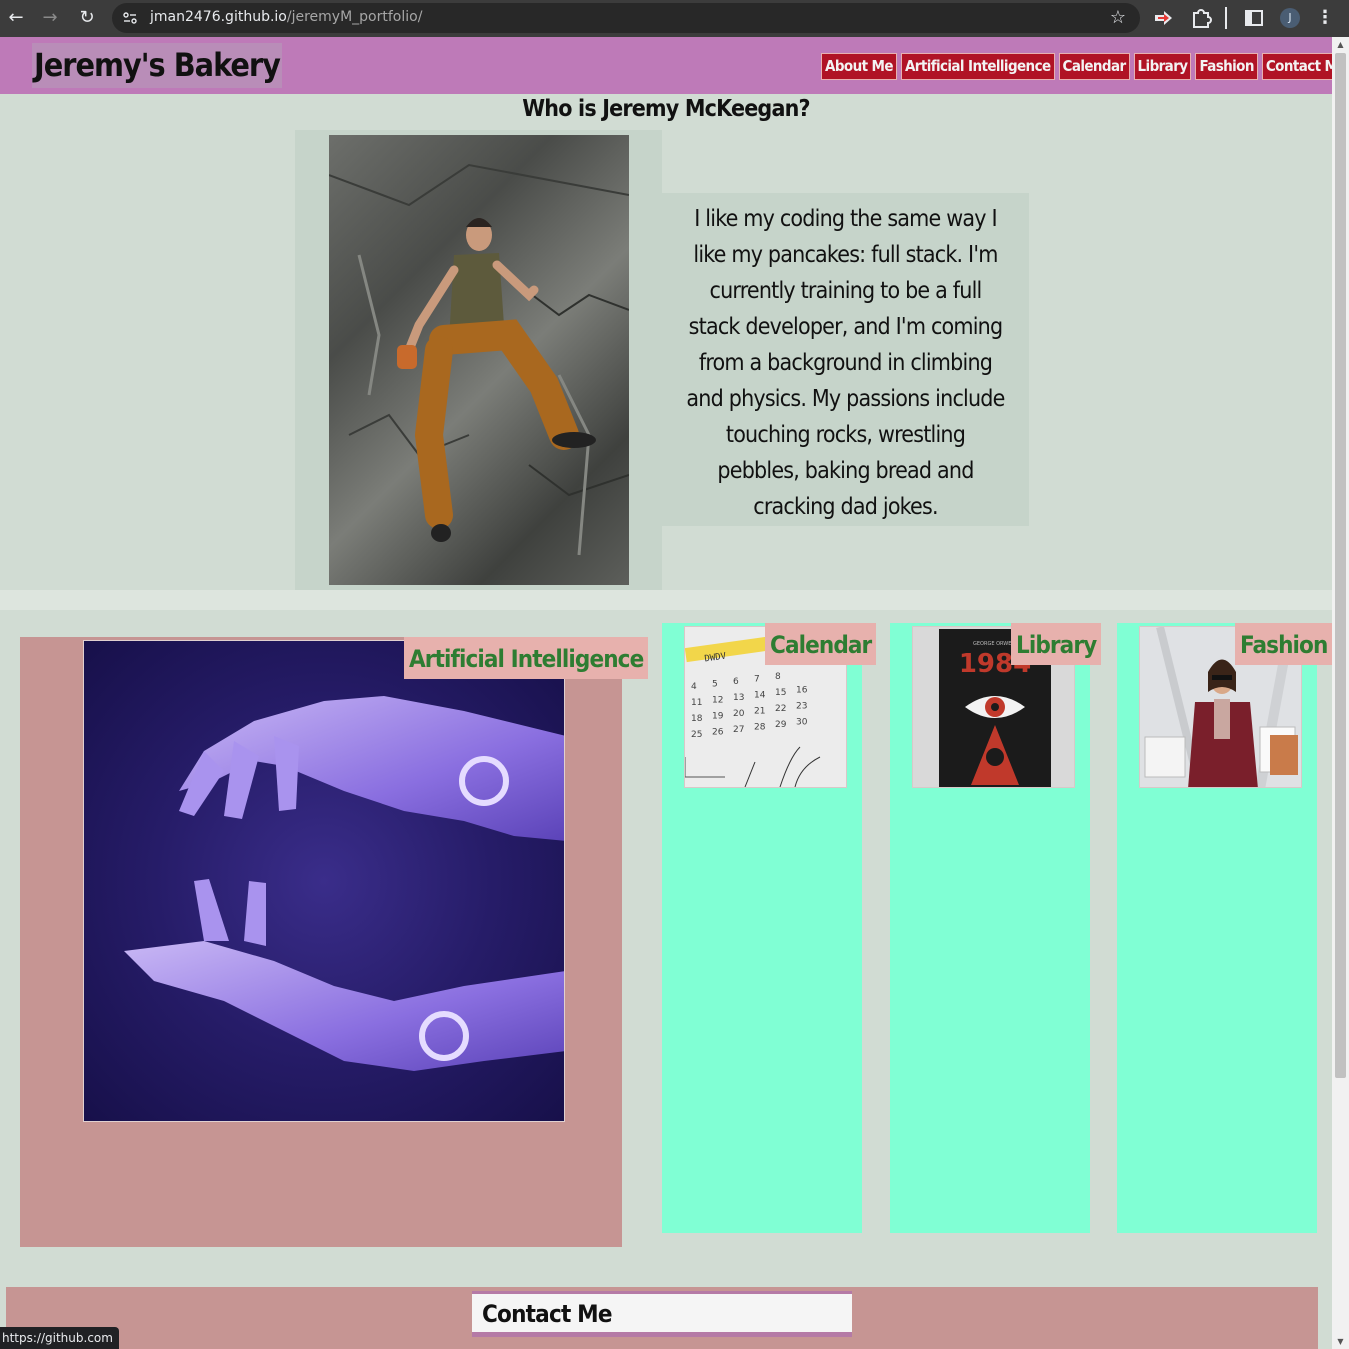 The height and width of the screenshot is (1349, 1349). I want to click on calendar-weekdays: DWDV, so click(715, 658).